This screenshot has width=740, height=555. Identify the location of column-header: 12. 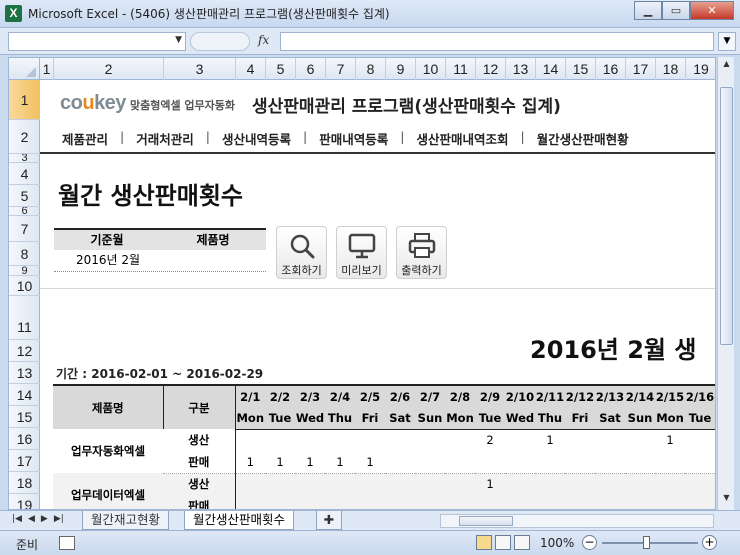
(491, 69).